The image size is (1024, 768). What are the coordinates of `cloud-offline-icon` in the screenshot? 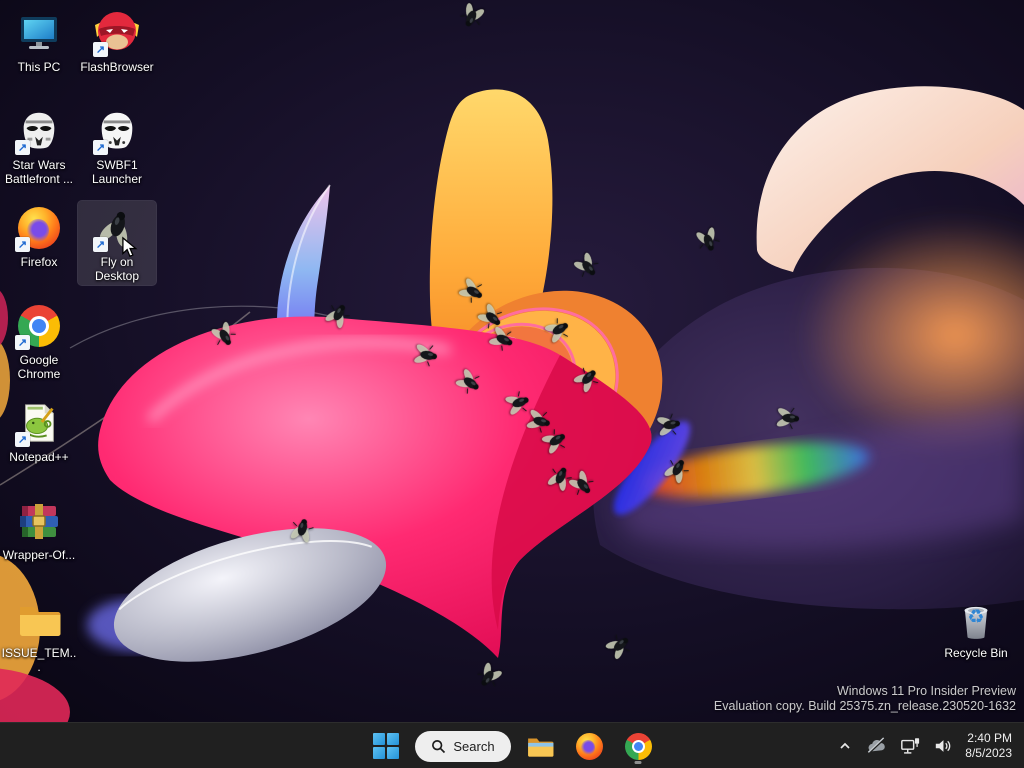 It's located at (876, 746).